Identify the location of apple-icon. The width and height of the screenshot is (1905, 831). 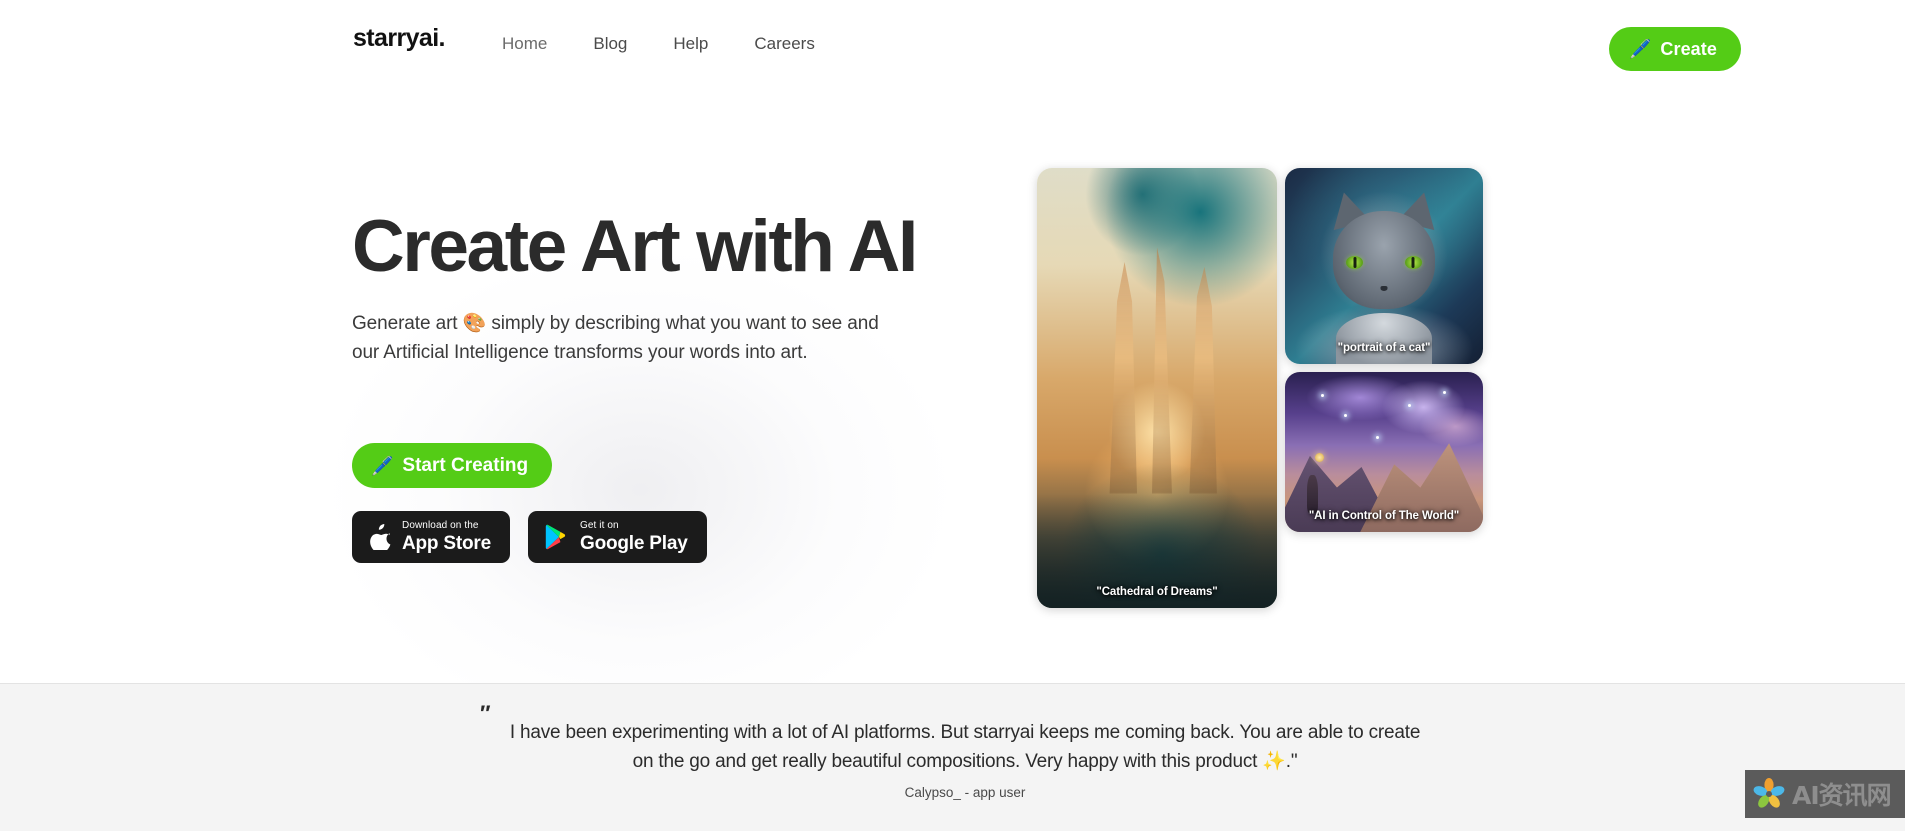
(380, 537).